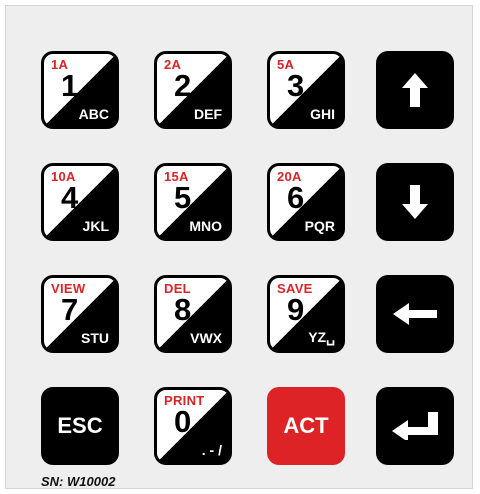 The width and height of the screenshot is (480, 494). What do you see at coordinates (183, 197) in the screenshot?
I see `key-5-digit: 5` at bounding box center [183, 197].